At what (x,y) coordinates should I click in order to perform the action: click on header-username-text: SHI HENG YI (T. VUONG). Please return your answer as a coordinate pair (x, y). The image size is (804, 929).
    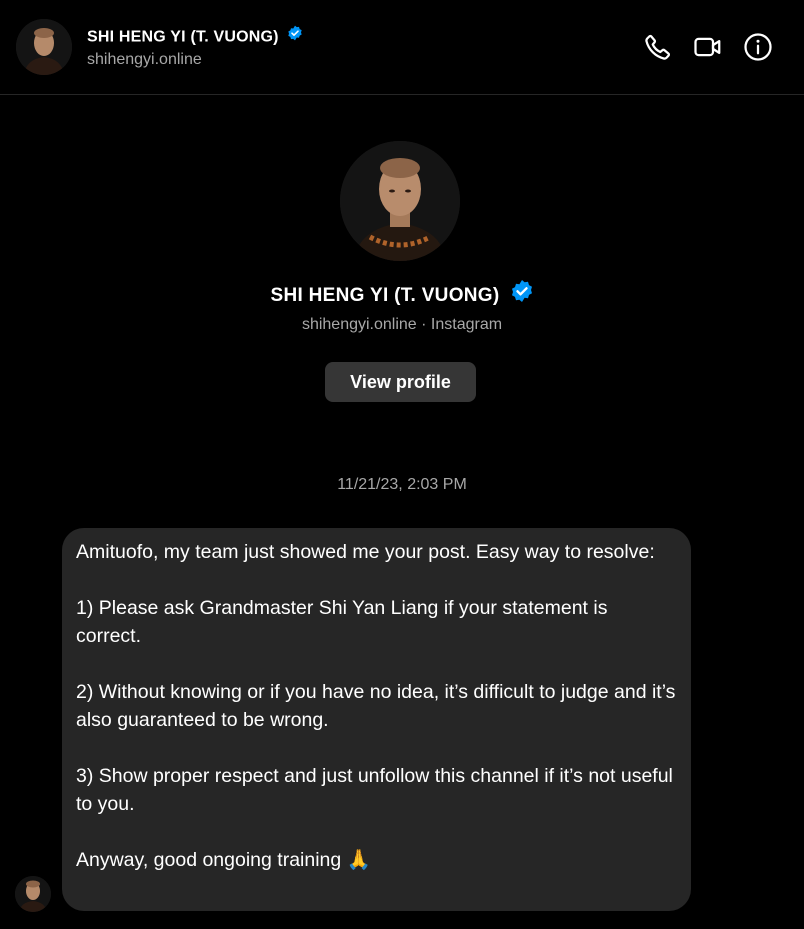
    Looking at the image, I should click on (183, 37).